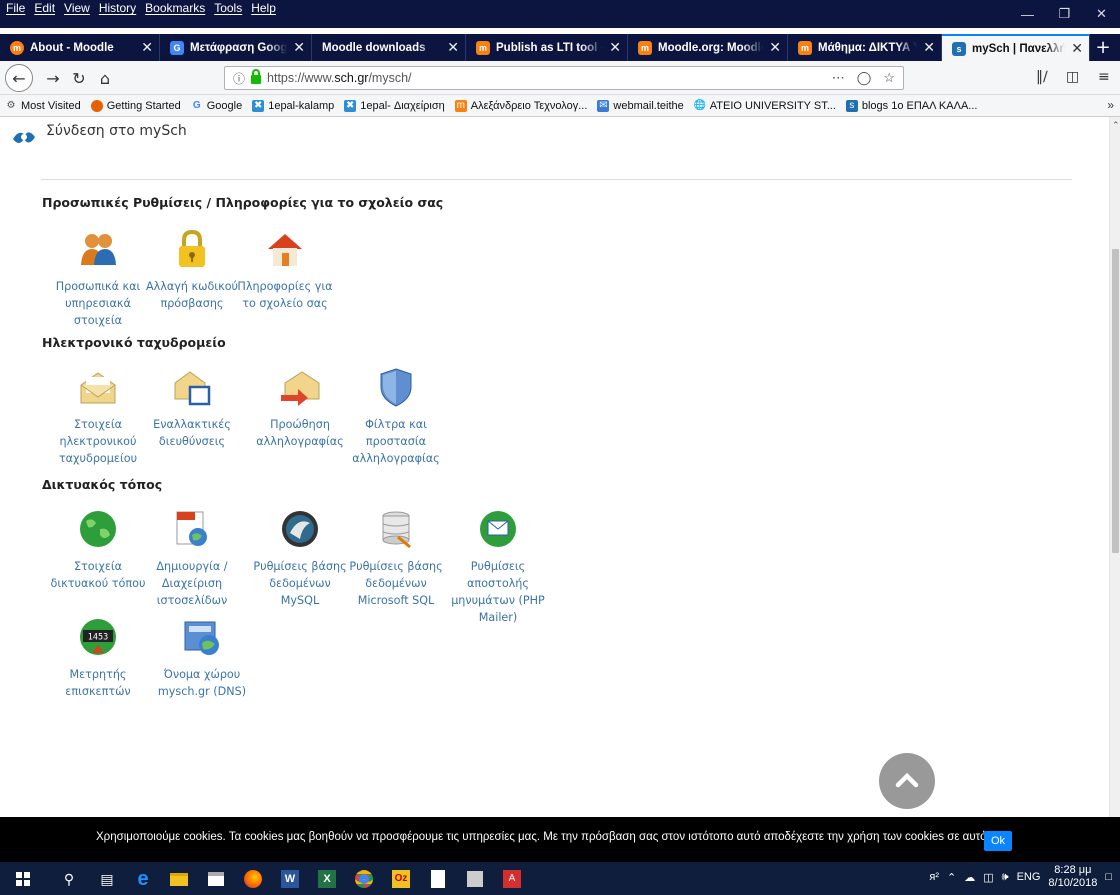 The width and height of the screenshot is (1120, 895). What do you see at coordinates (202, 658) in the screenshot?
I see `dns-link: Όνομα χώρου mysch.gr (DNS)` at bounding box center [202, 658].